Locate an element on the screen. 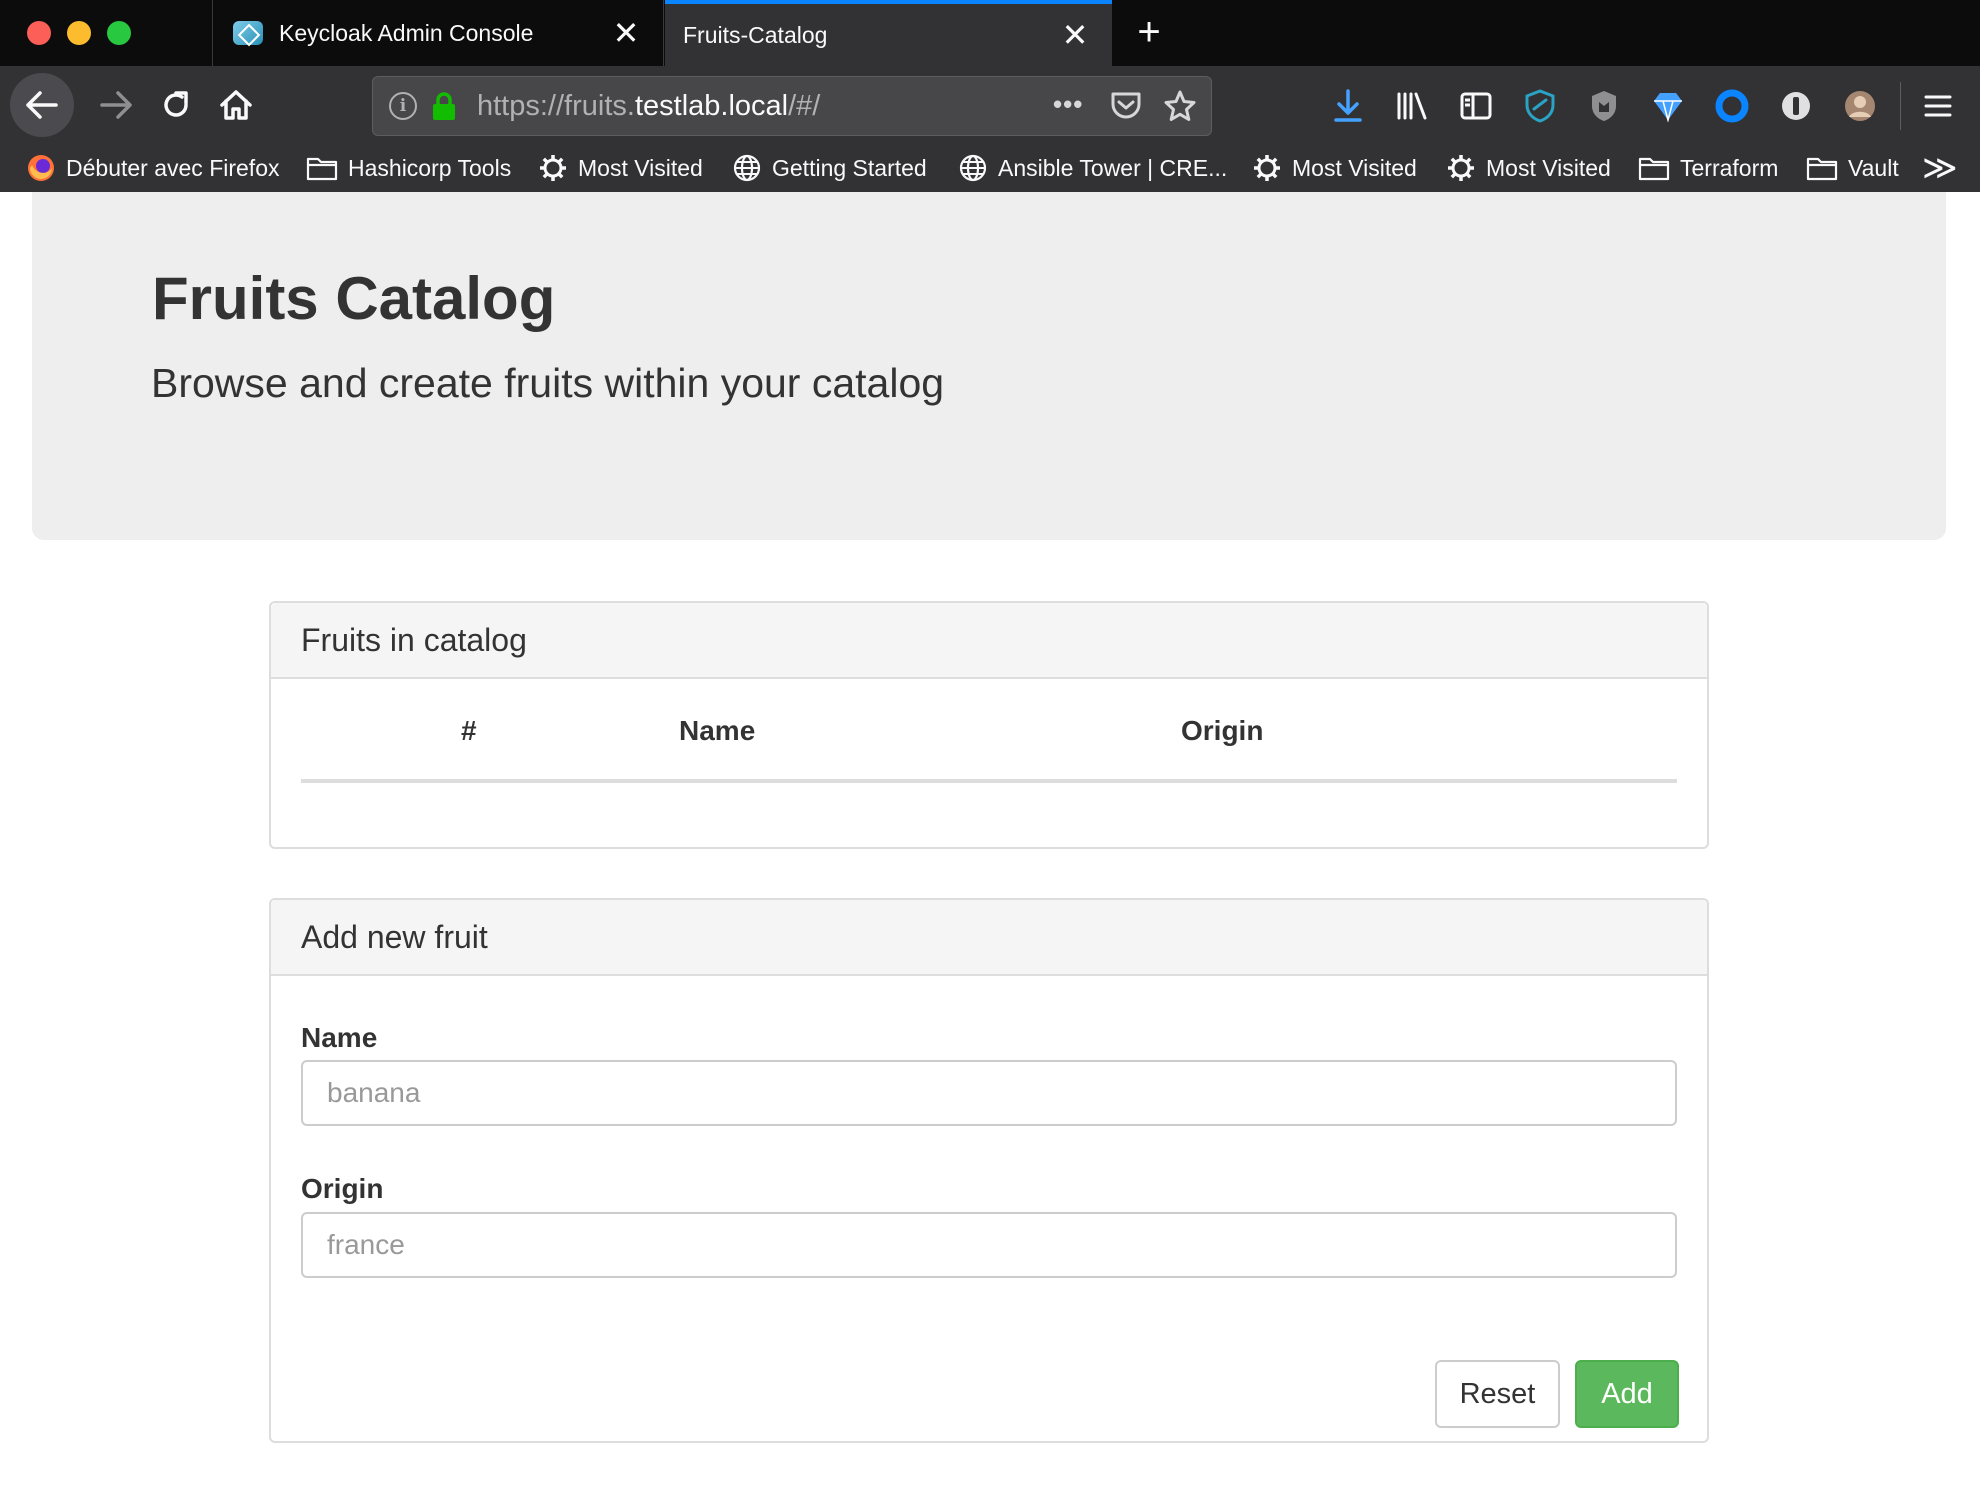 The image size is (1980, 1490). bookmark-debuter-avec-firefox: Débuter avec Firefox is located at coordinates (152, 168).